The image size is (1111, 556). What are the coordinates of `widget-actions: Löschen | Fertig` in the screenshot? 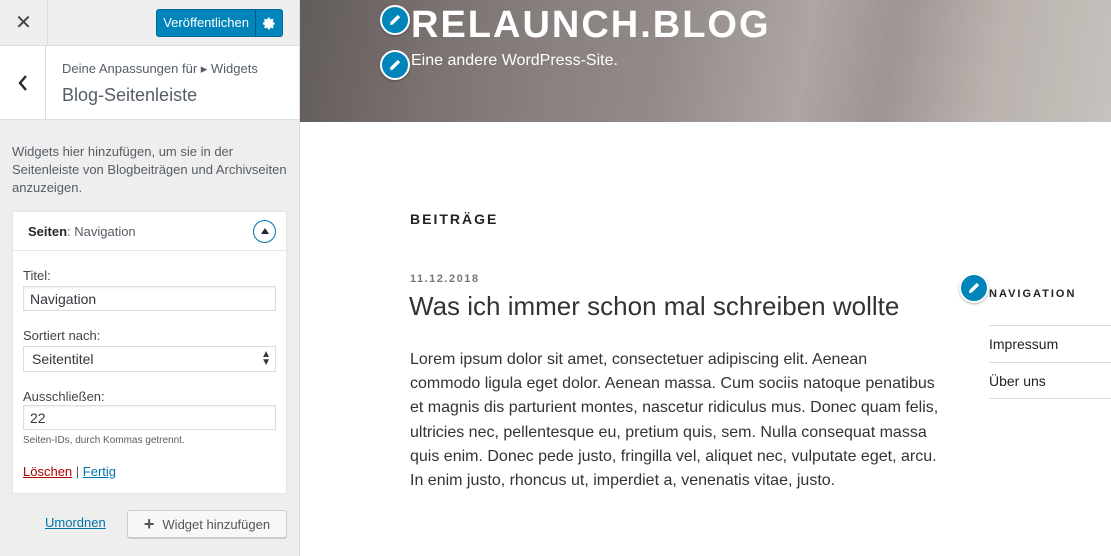 It's located at (69, 471).